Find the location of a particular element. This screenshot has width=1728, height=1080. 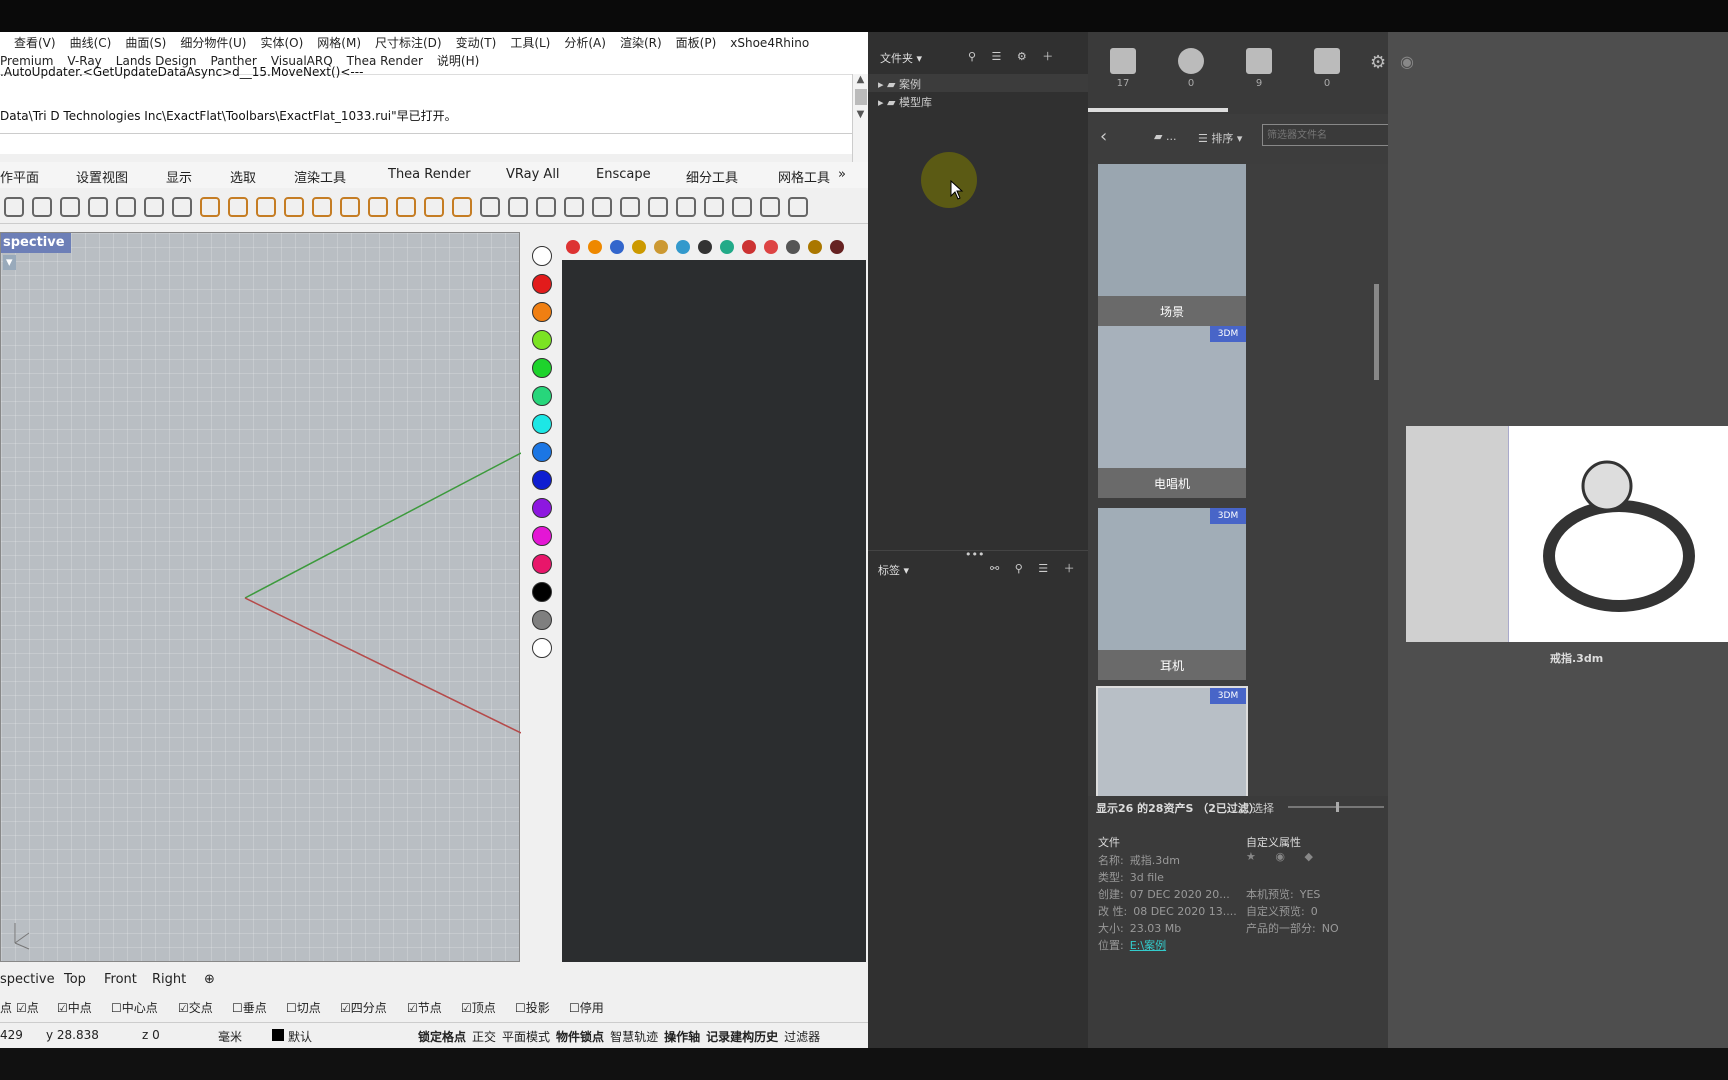

eye-icon: ◉ is located at coordinates (1407, 61).